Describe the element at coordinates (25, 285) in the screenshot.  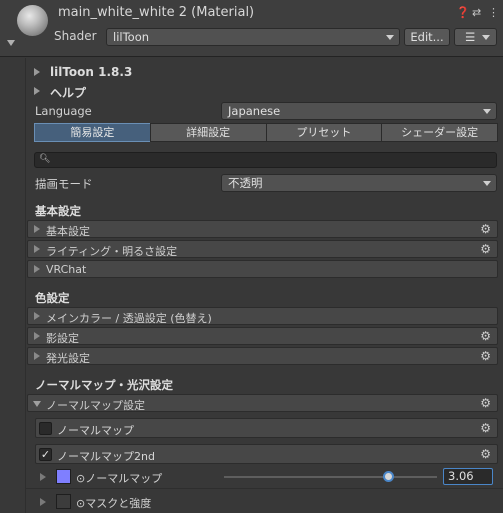
I see `indent-guide` at that location.